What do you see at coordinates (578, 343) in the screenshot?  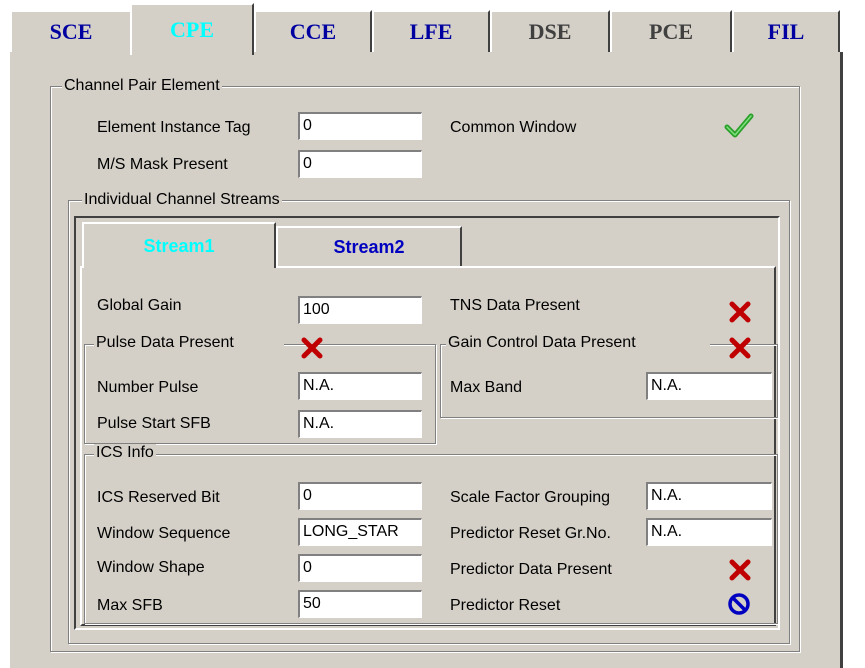 I see `gain-control-data-present-title: Gain Control Data Present` at bounding box center [578, 343].